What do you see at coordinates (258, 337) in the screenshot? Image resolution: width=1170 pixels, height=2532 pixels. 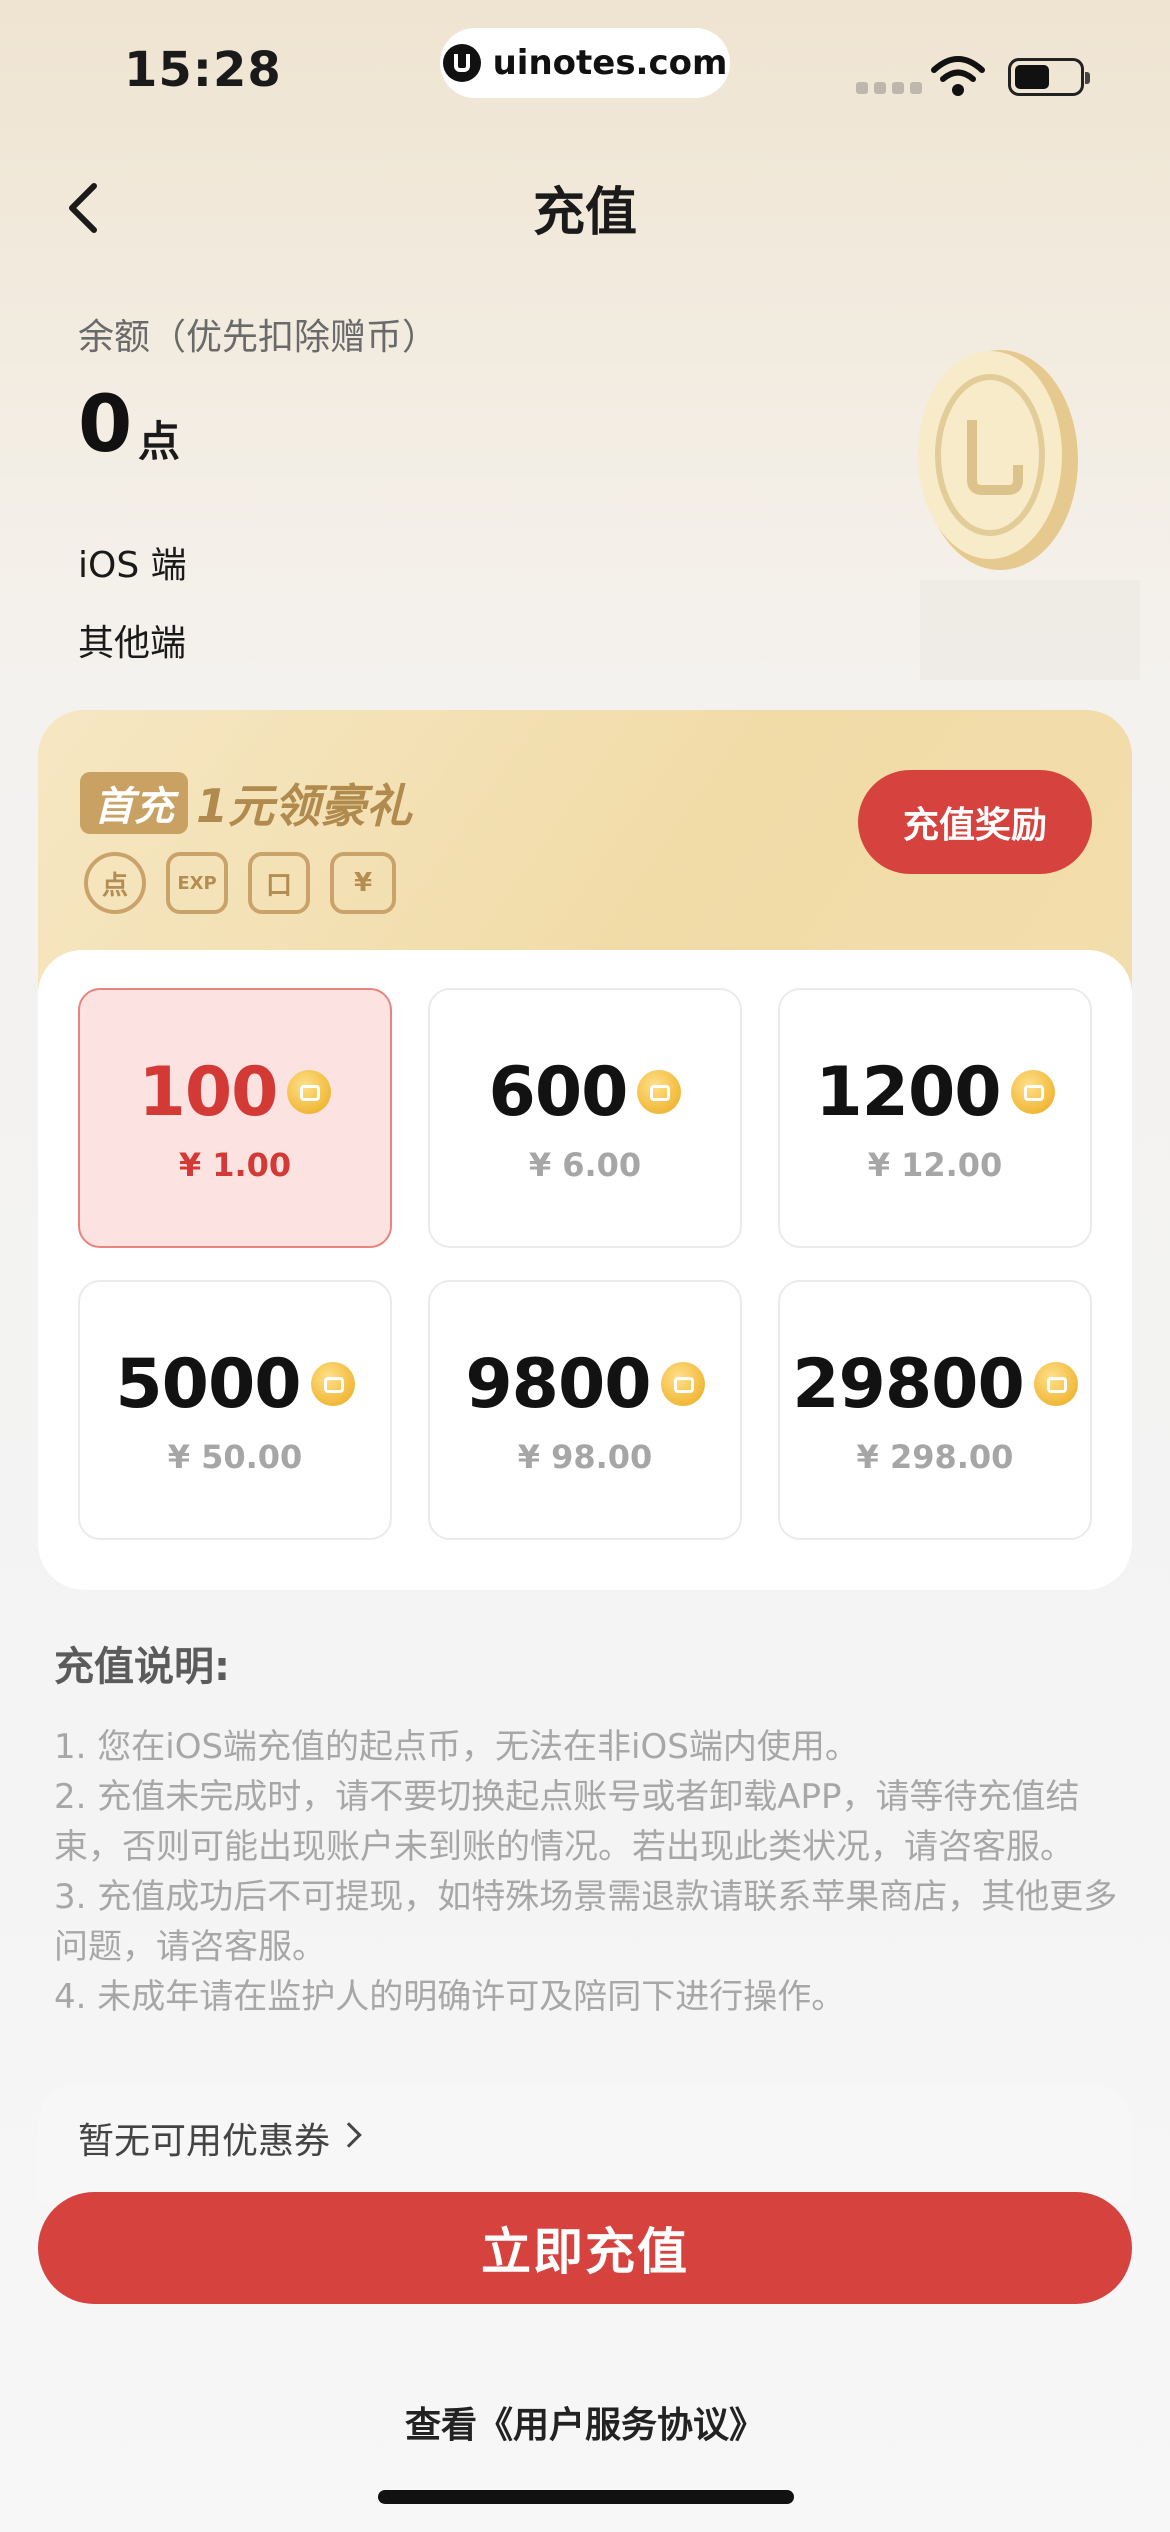 I see `balance-label: 余额（优先扣除赠币）` at bounding box center [258, 337].